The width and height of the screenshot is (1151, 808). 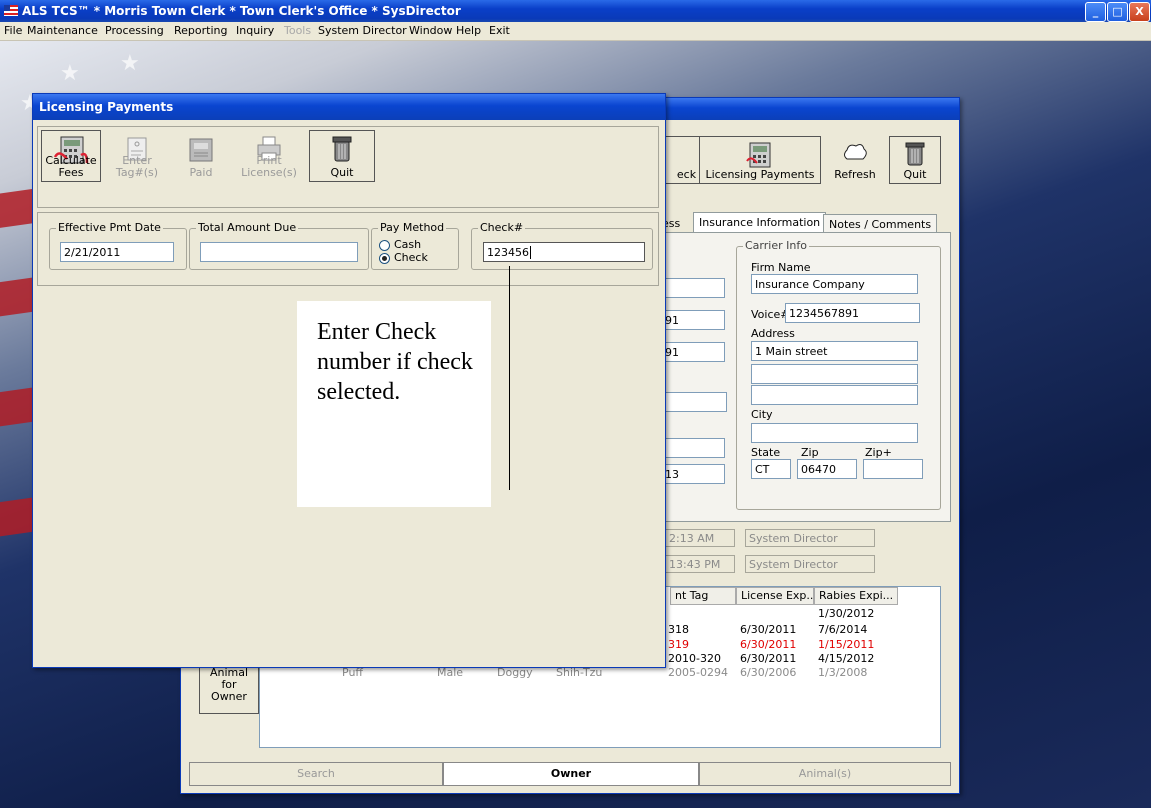 I want to click on calculate-fees-button: Calculate Fees, so click(x=71, y=156).